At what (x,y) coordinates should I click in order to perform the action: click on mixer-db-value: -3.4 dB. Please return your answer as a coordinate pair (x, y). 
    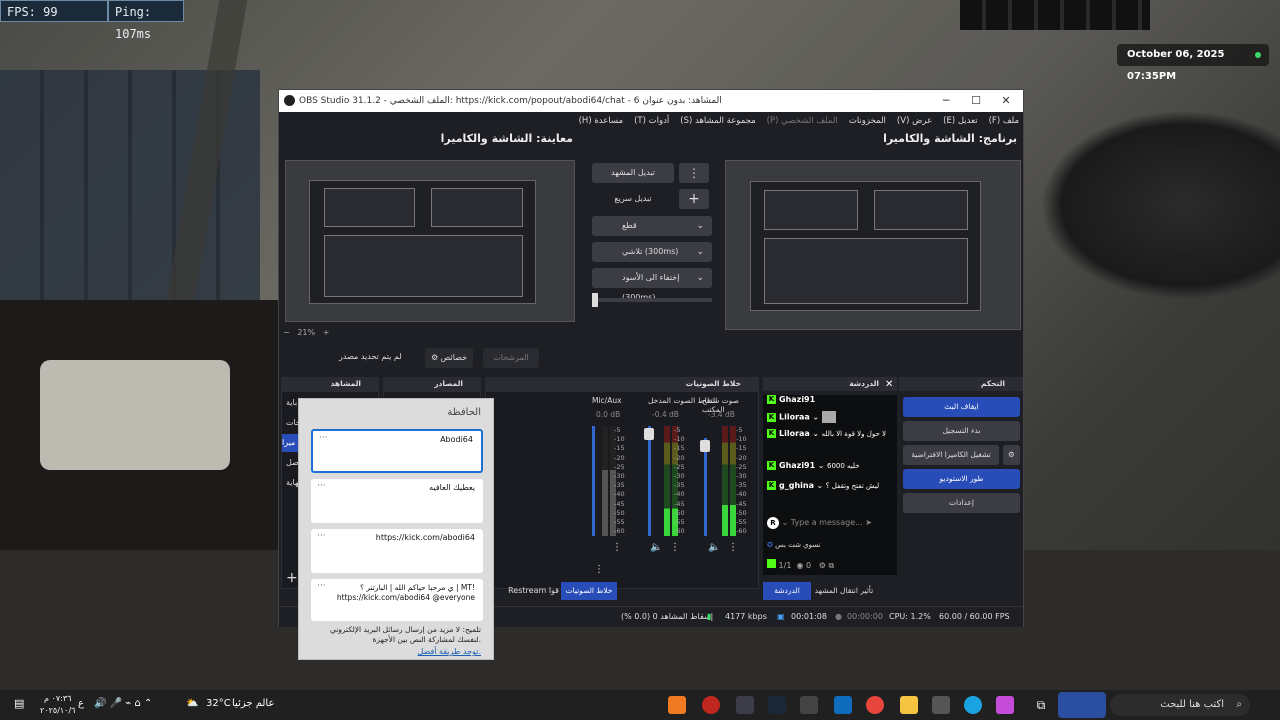
    Looking at the image, I should click on (721, 414).